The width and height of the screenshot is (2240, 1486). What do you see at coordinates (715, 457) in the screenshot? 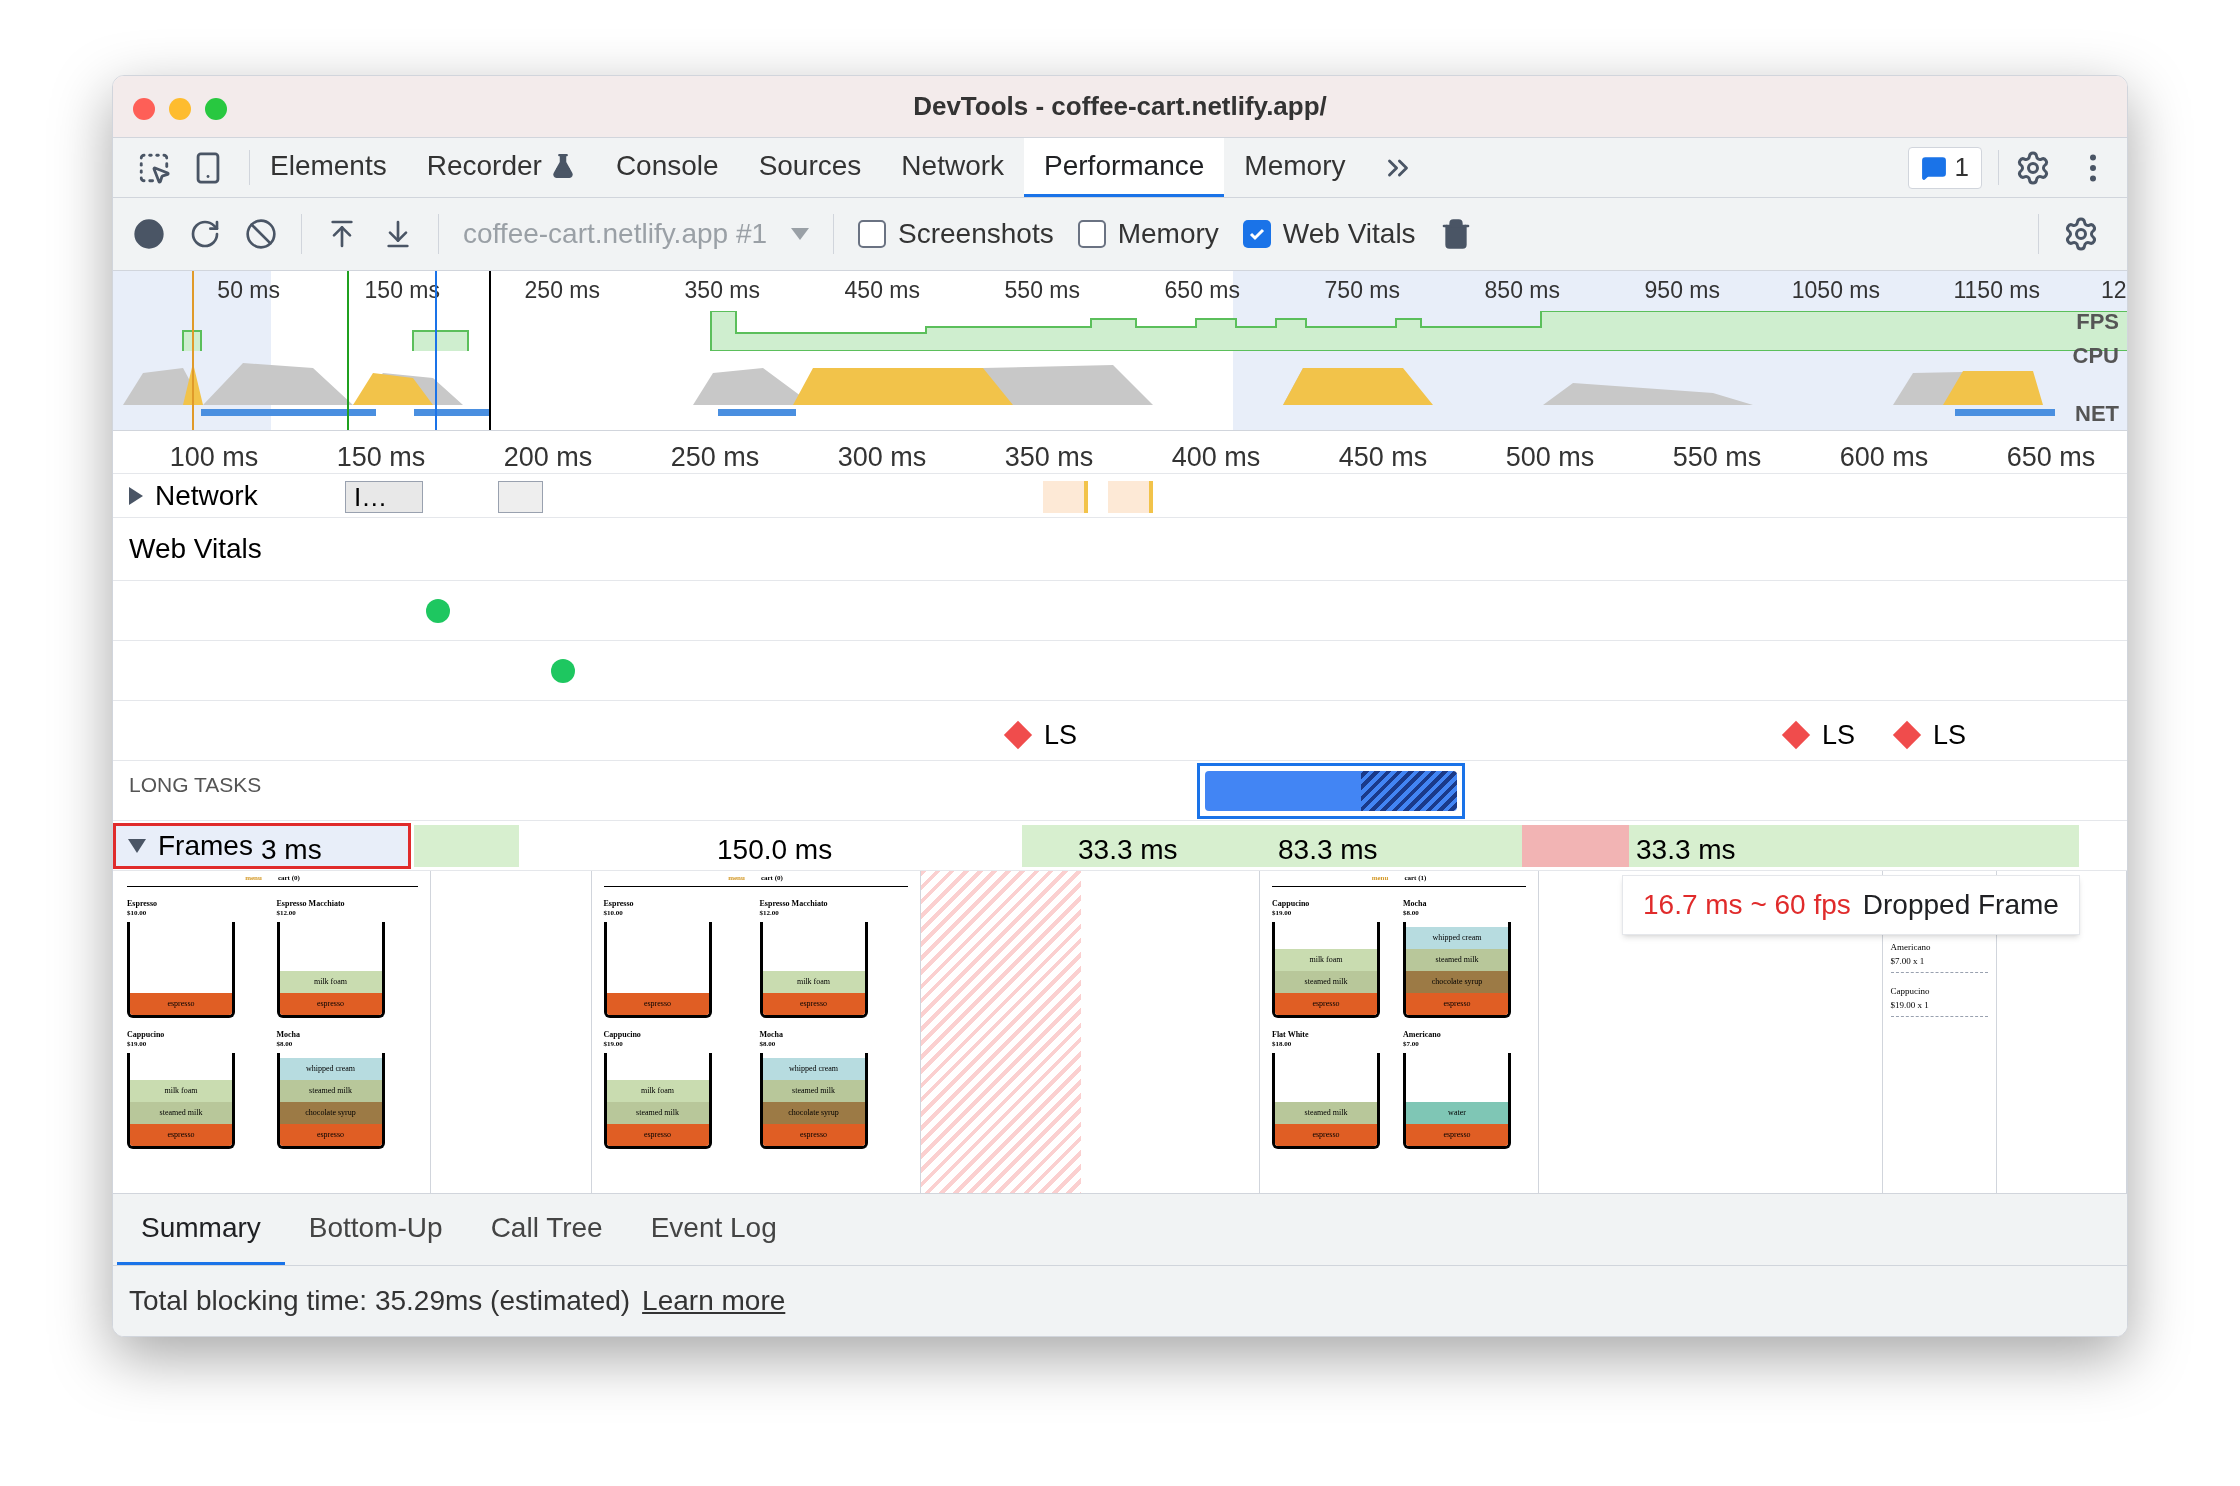
I see `ruler-tick-label: 250 ms` at bounding box center [715, 457].